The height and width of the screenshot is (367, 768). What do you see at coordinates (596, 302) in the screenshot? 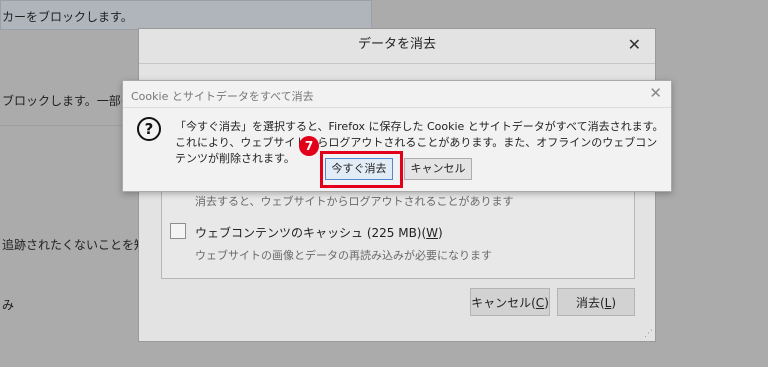
I see `clear-button: 消去(L)` at bounding box center [596, 302].